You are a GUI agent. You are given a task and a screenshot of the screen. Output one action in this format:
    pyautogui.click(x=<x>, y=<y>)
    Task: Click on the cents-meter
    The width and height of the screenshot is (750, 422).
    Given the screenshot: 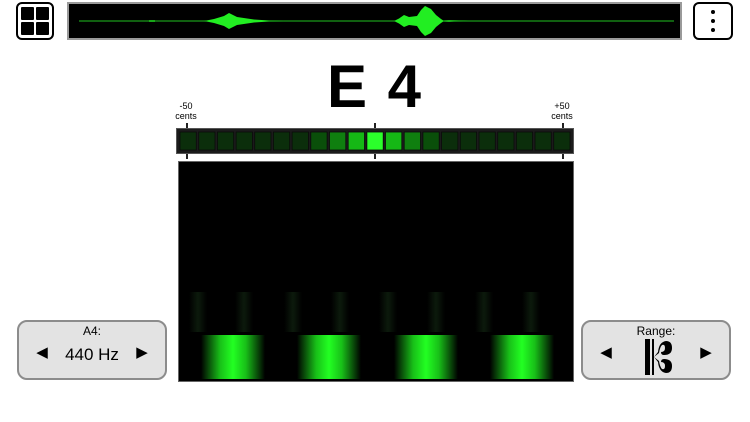 What is the action you would take?
    pyautogui.click(x=375, y=141)
    